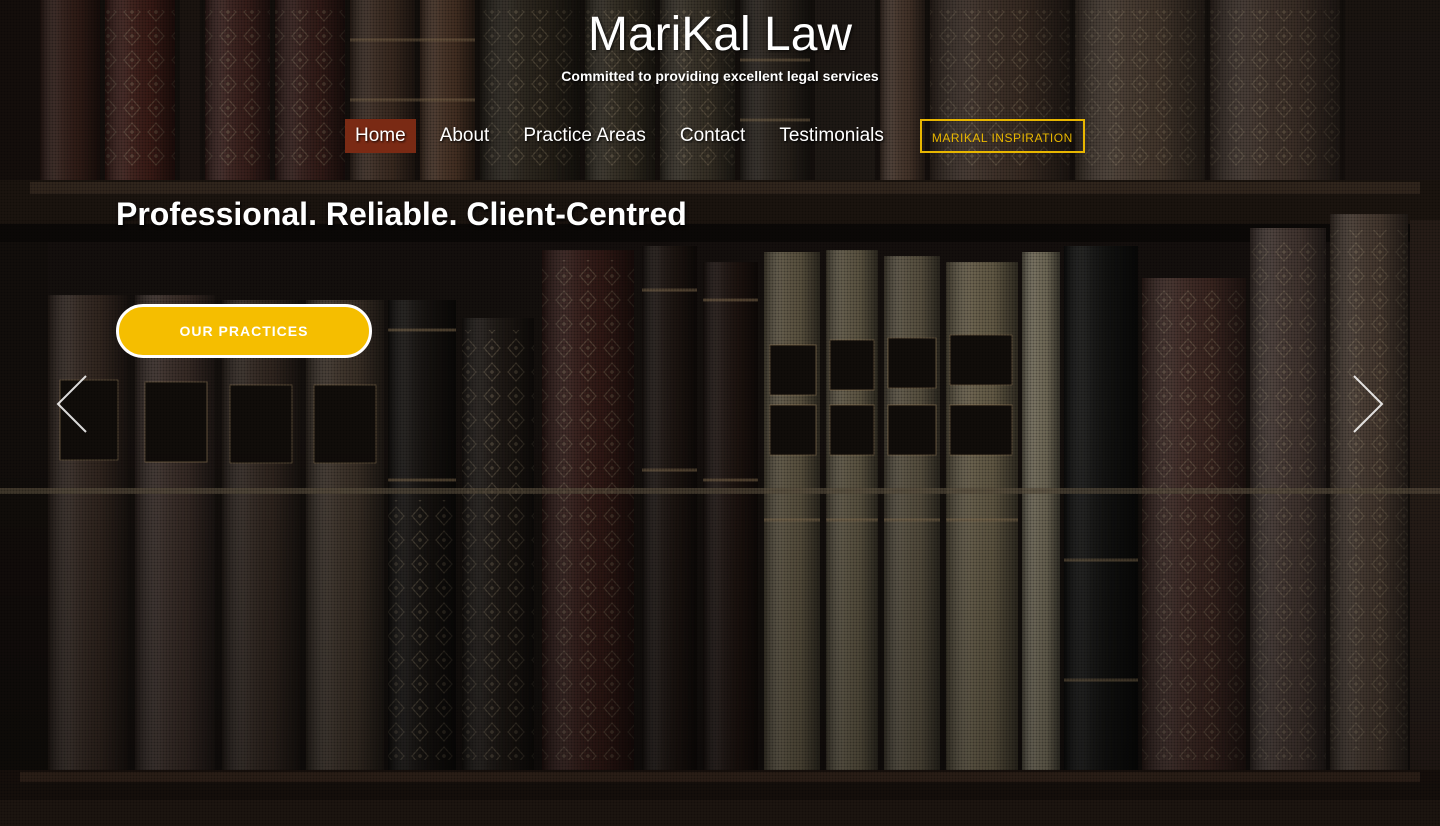 The width and height of the screenshot is (1440, 826). What do you see at coordinates (720, 35) in the screenshot?
I see `site-title: MariKal Law` at bounding box center [720, 35].